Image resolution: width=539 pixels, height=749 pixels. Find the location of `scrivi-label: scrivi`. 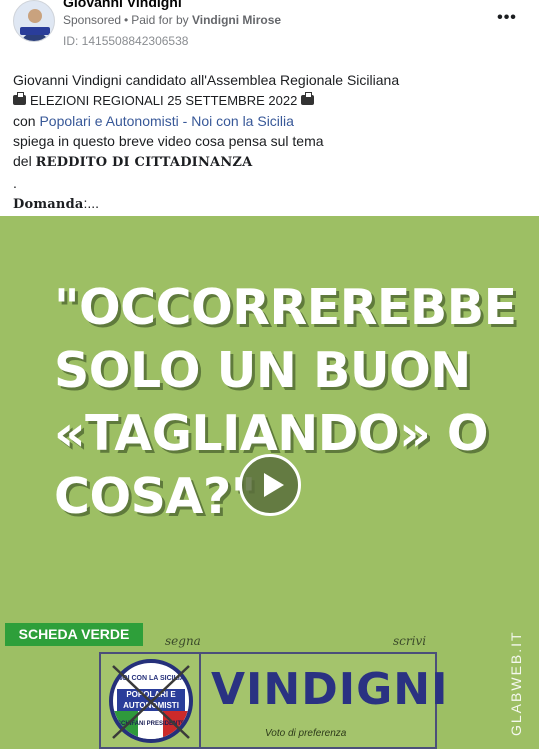

scrivi-label: scrivi is located at coordinates (410, 641).